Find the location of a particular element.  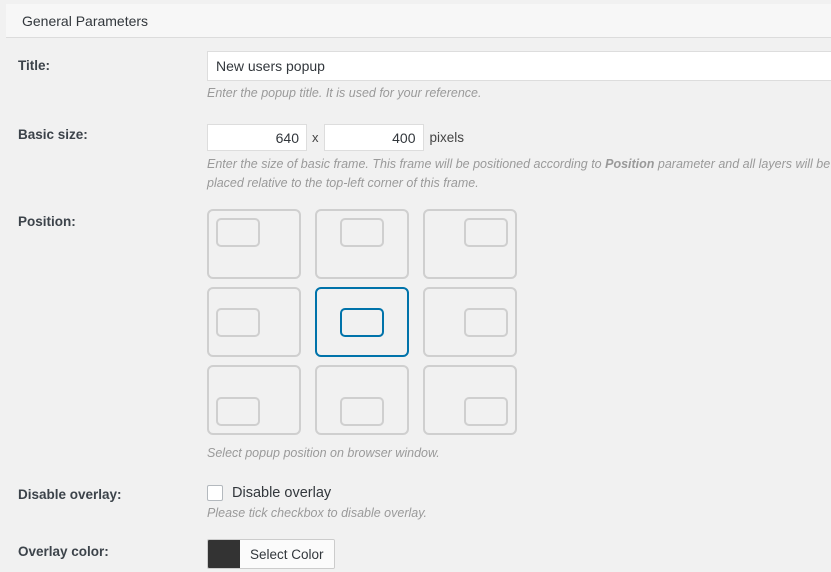

disable-overlay-check-line: Disable overlay is located at coordinates (519, 493).